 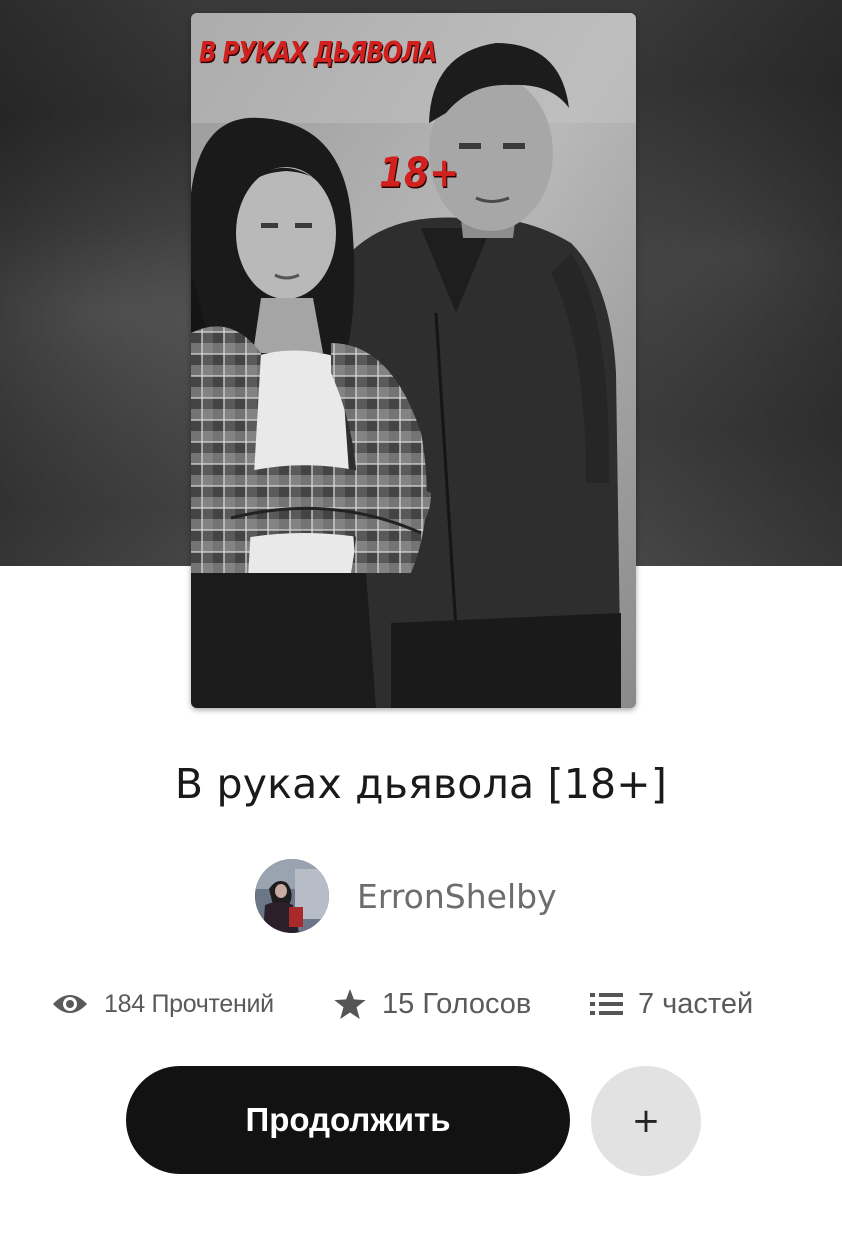 I want to click on add-to-library-button: +, so click(x=646, y=1121).